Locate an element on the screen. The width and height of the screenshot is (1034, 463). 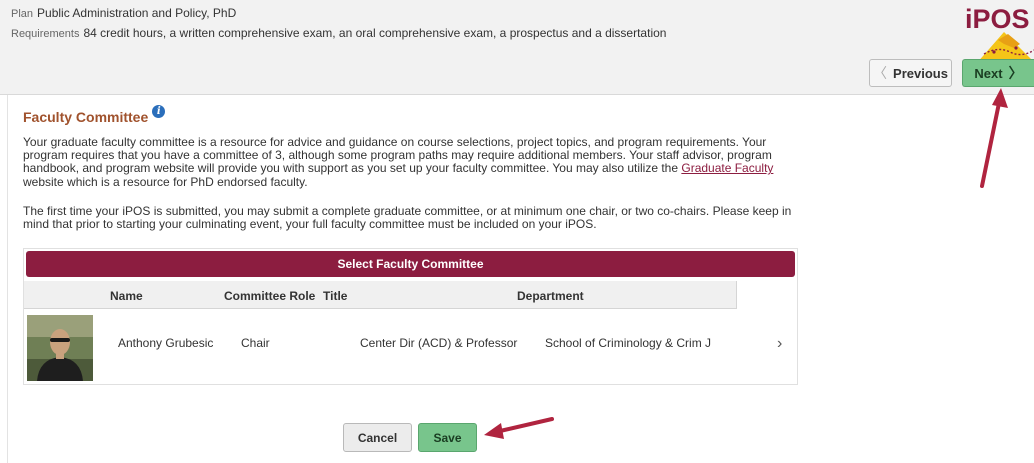
next-label: Next is located at coordinates (988, 73).